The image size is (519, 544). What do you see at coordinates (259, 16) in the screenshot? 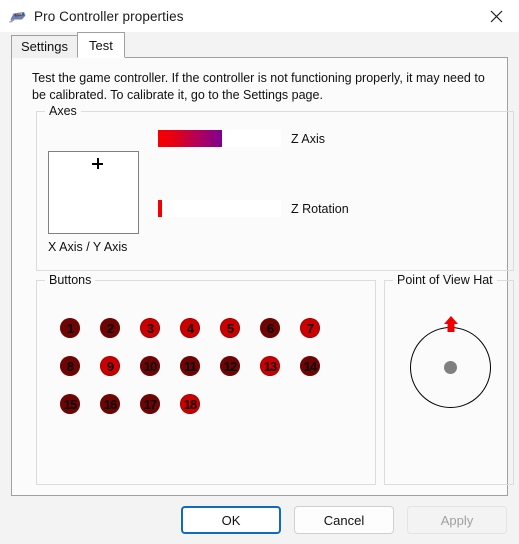
I see `title-bar: Pro Controller properties` at bounding box center [259, 16].